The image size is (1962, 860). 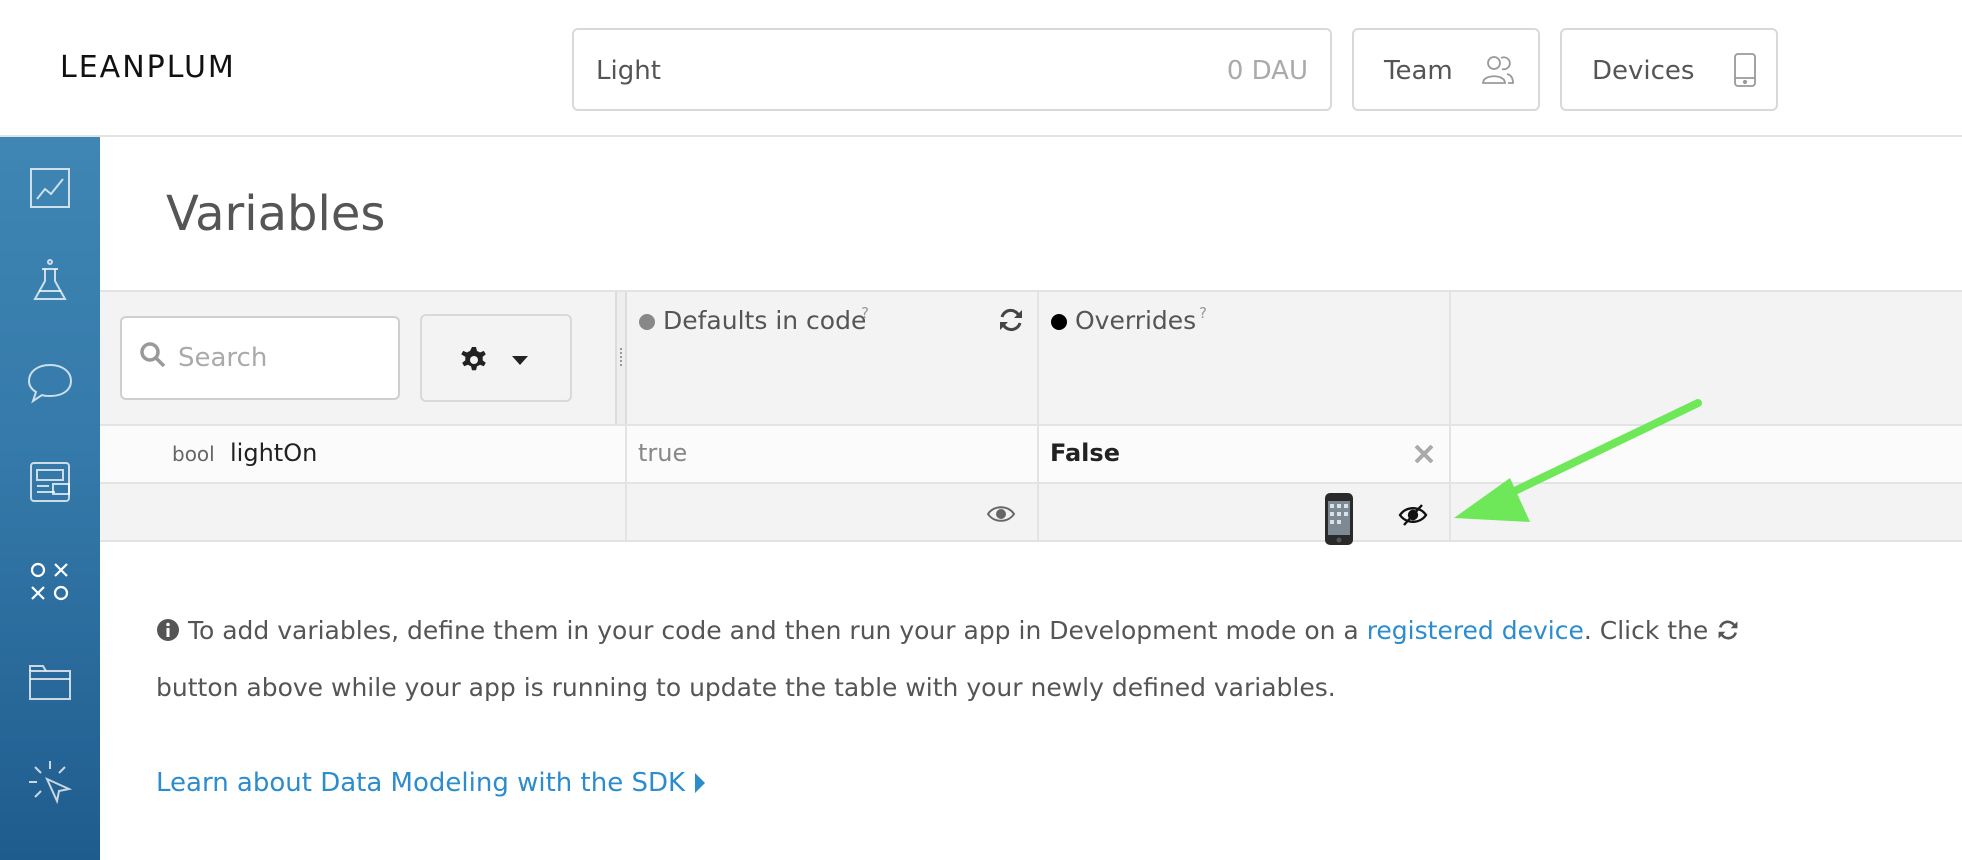 What do you see at coordinates (168, 634) in the screenshot?
I see `info-icon` at bounding box center [168, 634].